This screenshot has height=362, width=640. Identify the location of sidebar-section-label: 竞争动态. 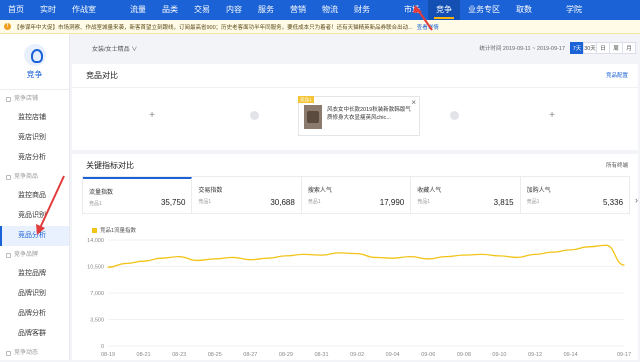
(26, 353).